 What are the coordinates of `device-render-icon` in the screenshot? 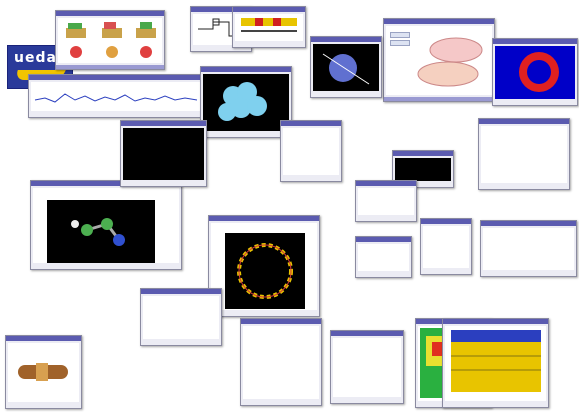 It's located at (111, 40).